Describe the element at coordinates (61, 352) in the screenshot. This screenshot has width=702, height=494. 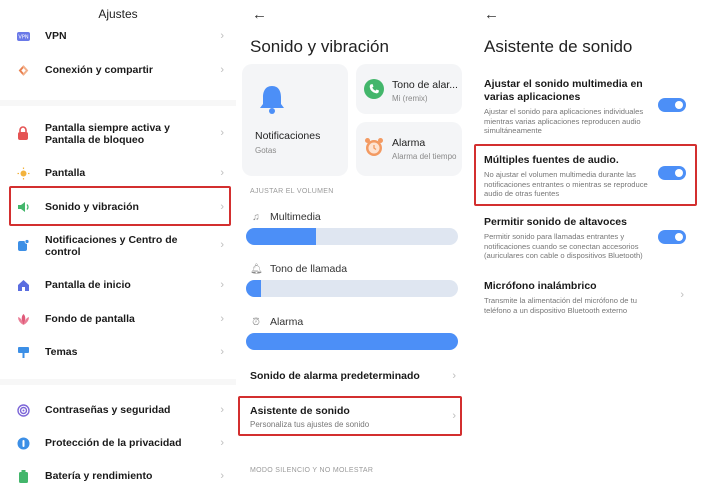
I see `settings-item-label: Temas` at that location.